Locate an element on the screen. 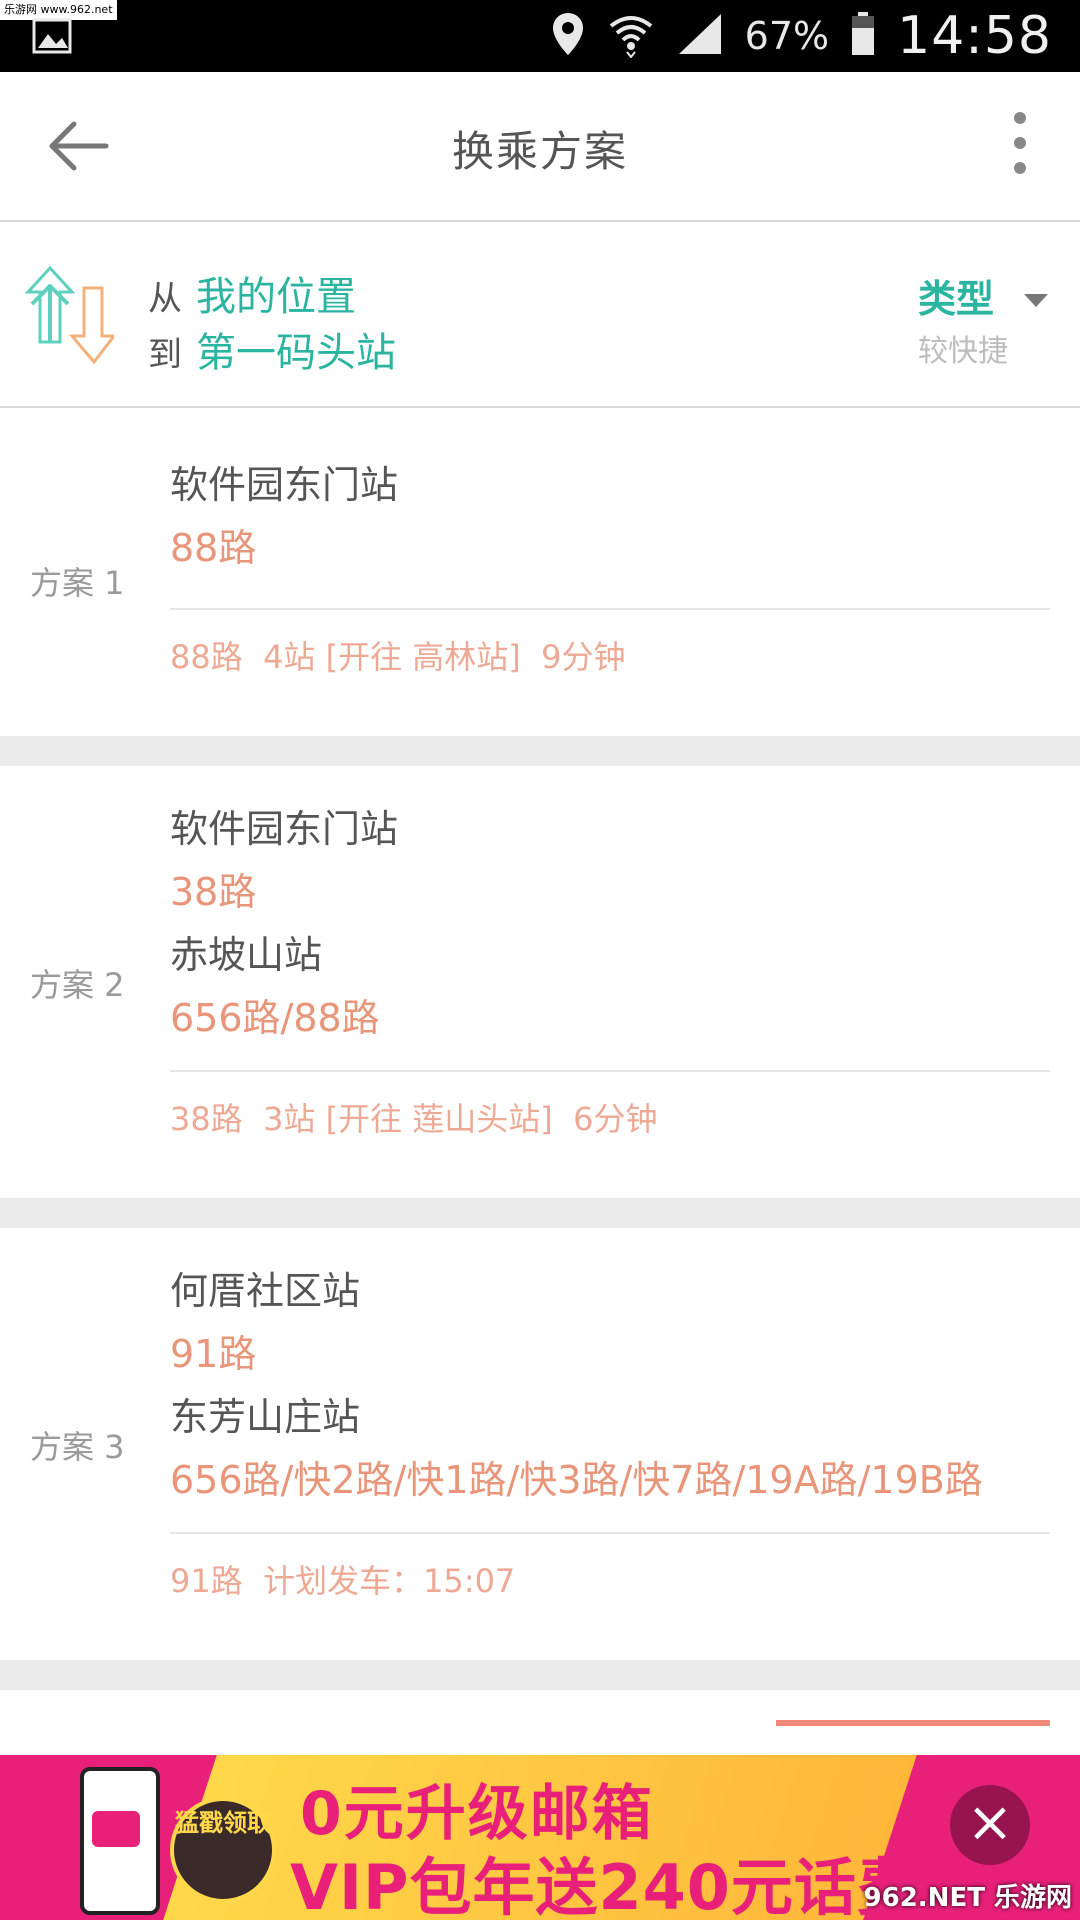 Image resolution: width=1080 pixels, height=1920 pixels. plan-summary: 38路 3站 [开往 莲山头站] 6分钟 is located at coordinates (414, 1119).